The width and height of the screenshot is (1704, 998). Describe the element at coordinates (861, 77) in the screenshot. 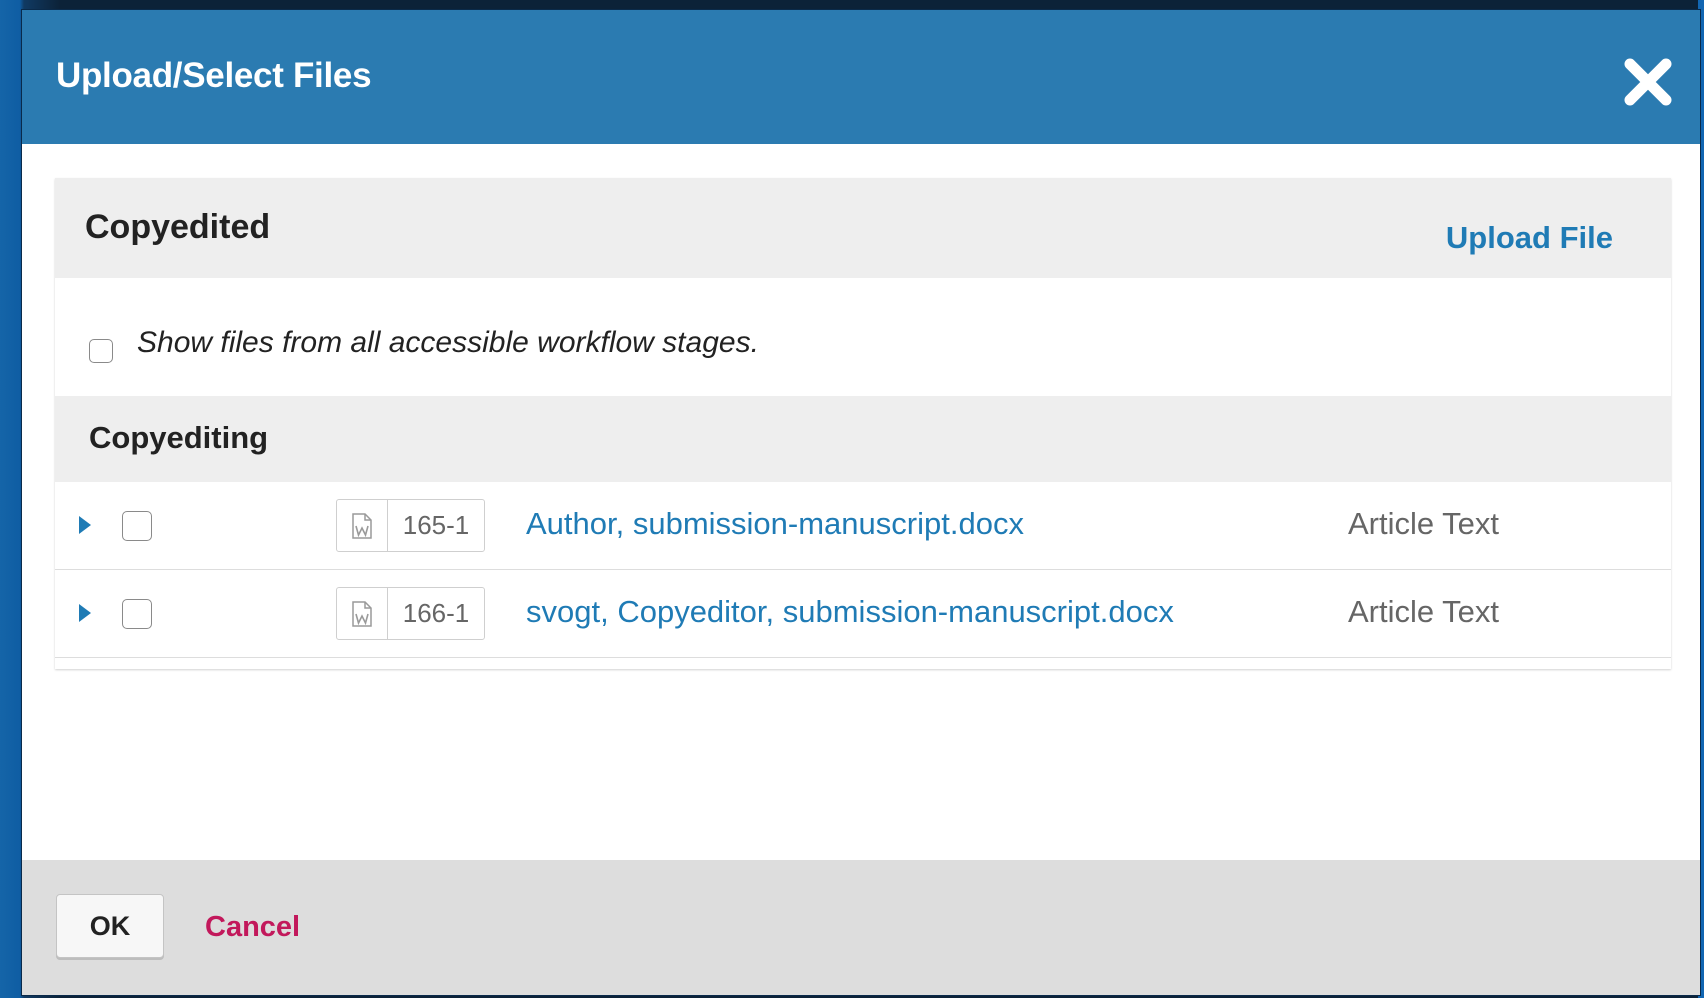

I see `modal-header: Upload/Select Files` at that location.